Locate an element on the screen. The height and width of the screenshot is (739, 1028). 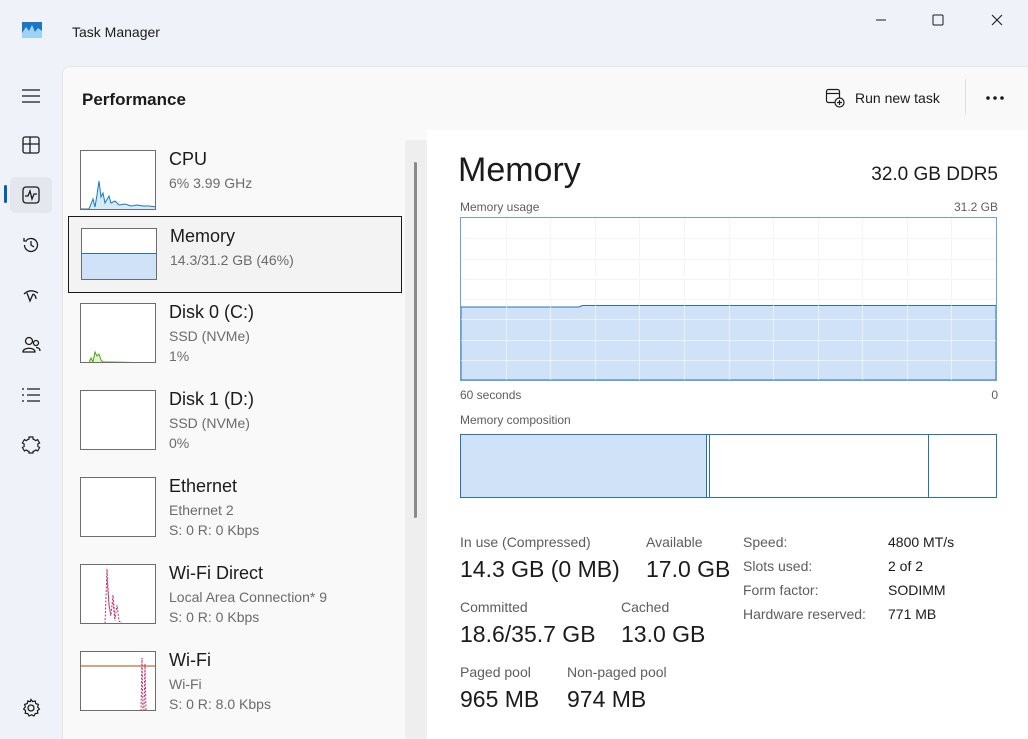
close-button is located at coordinates (997, 20).